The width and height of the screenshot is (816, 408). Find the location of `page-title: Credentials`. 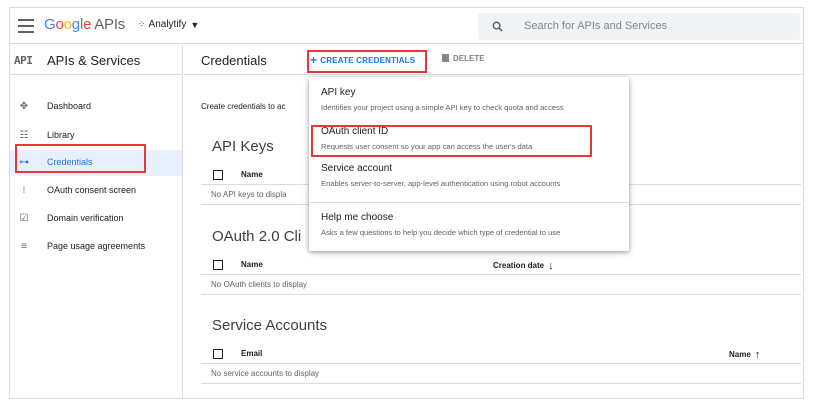

page-title: Credentials is located at coordinates (234, 60).